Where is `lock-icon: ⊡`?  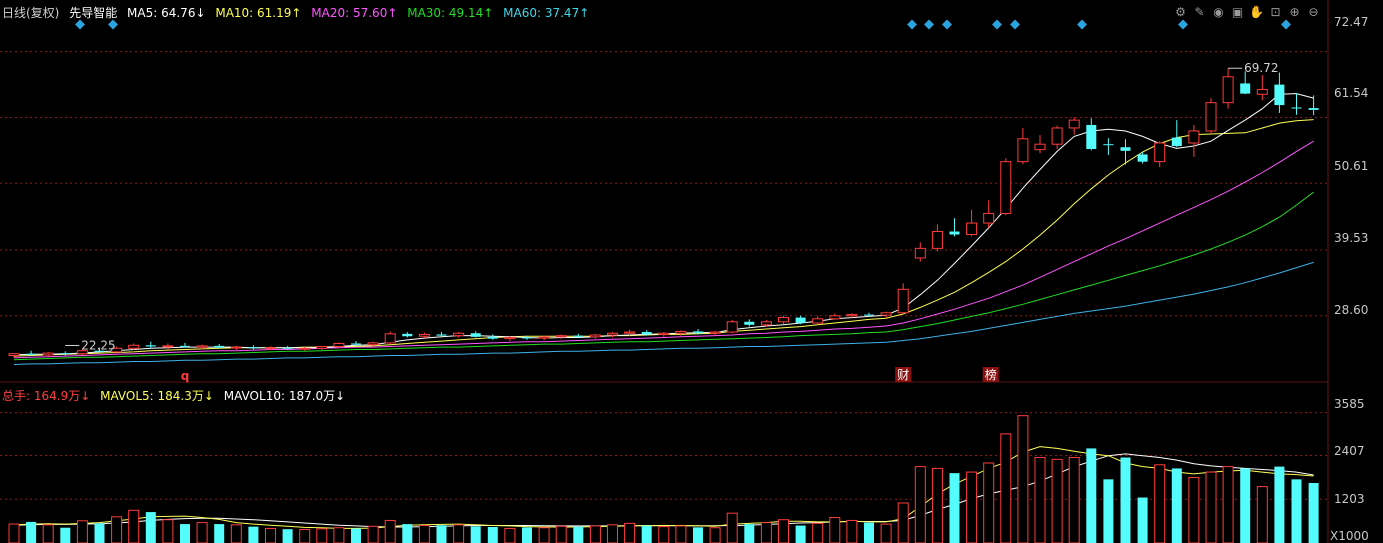
lock-icon: ⊡ is located at coordinates (1275, 11).